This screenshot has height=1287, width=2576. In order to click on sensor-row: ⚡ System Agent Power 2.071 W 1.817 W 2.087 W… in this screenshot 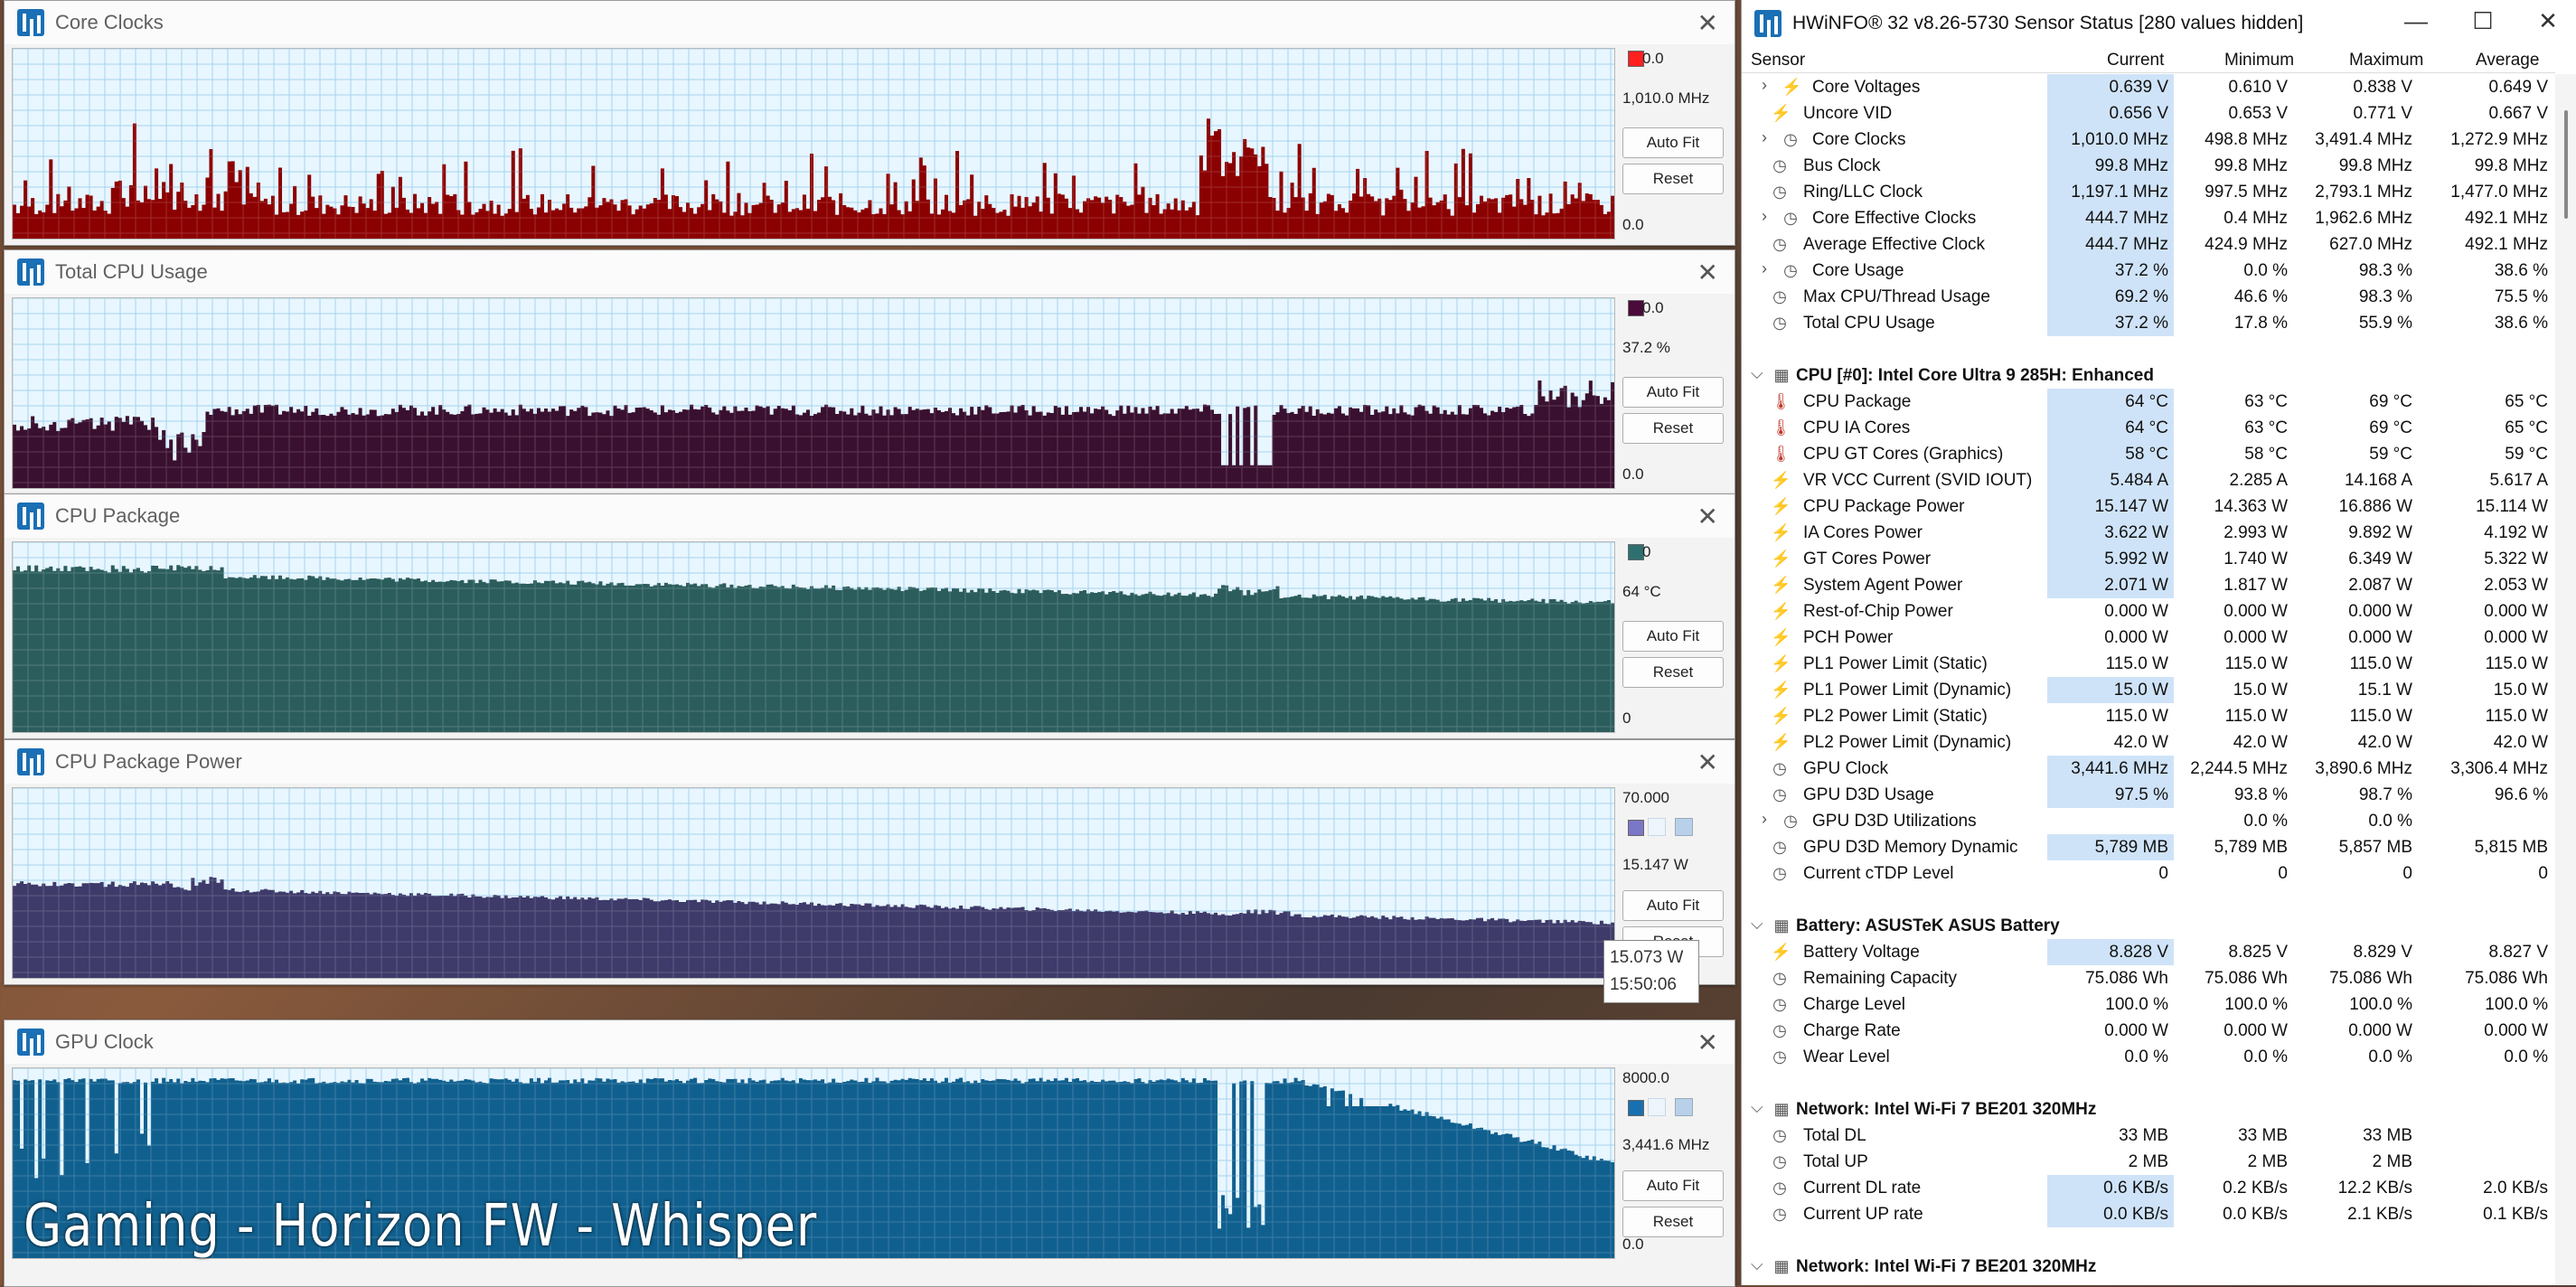, I will do `click(2149, 585)`.